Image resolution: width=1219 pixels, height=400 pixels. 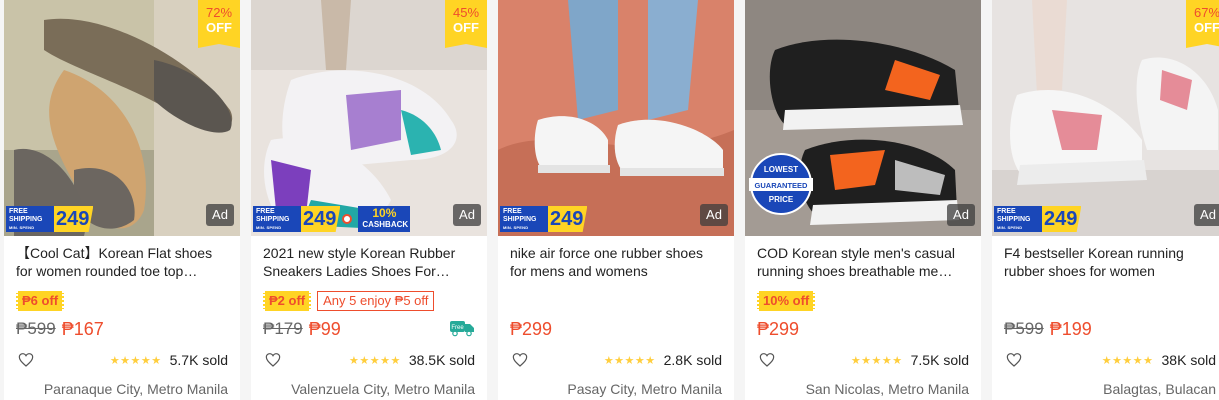 I want to click on meta-row: ★★★★★ 2.8K sold, so click(x=616, y=360).